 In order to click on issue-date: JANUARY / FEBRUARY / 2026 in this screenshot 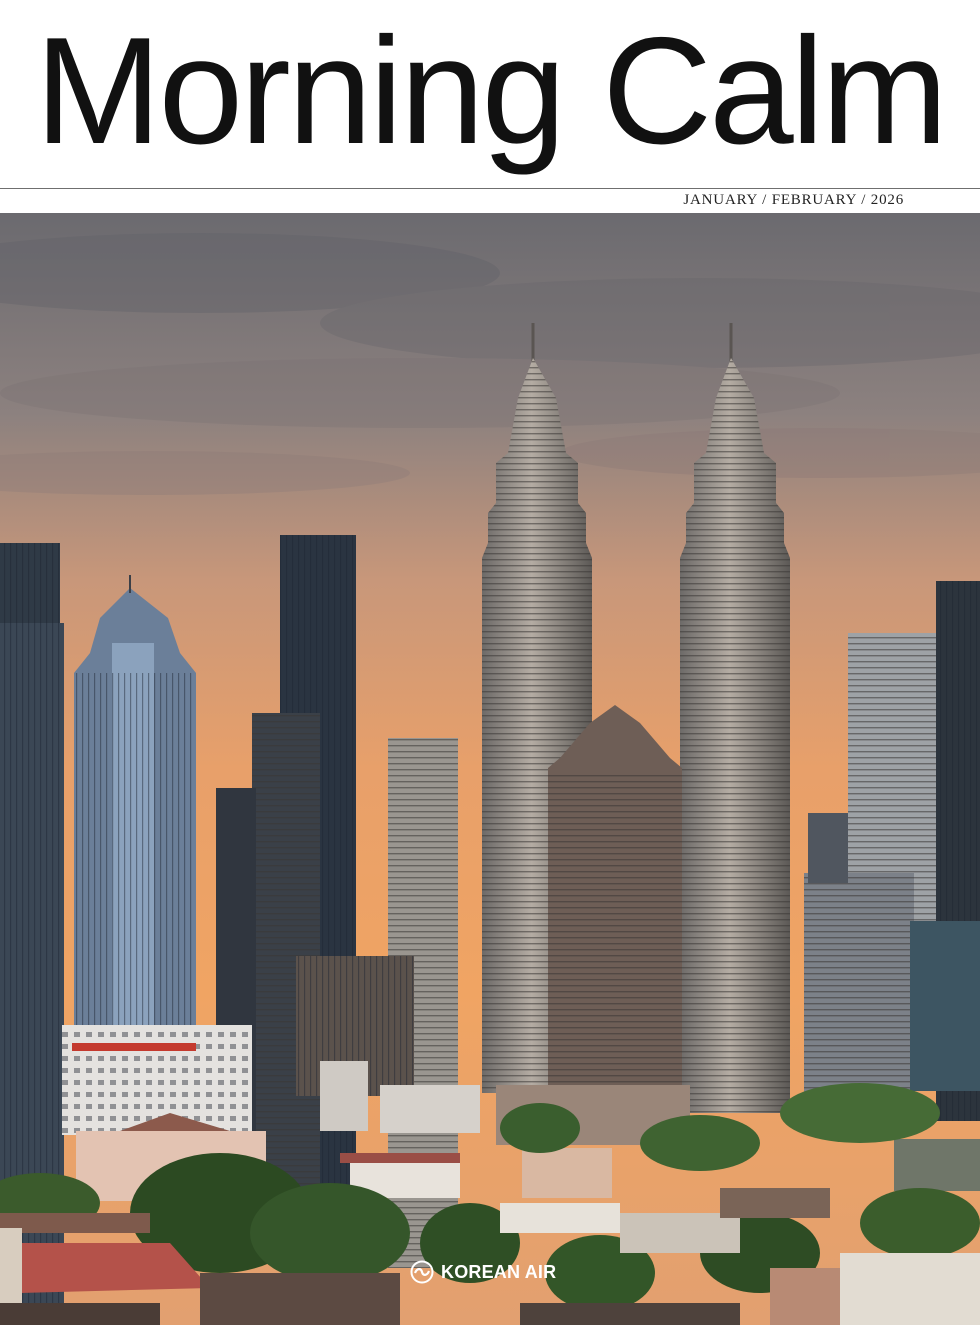, I will do `click(793, 200)`.